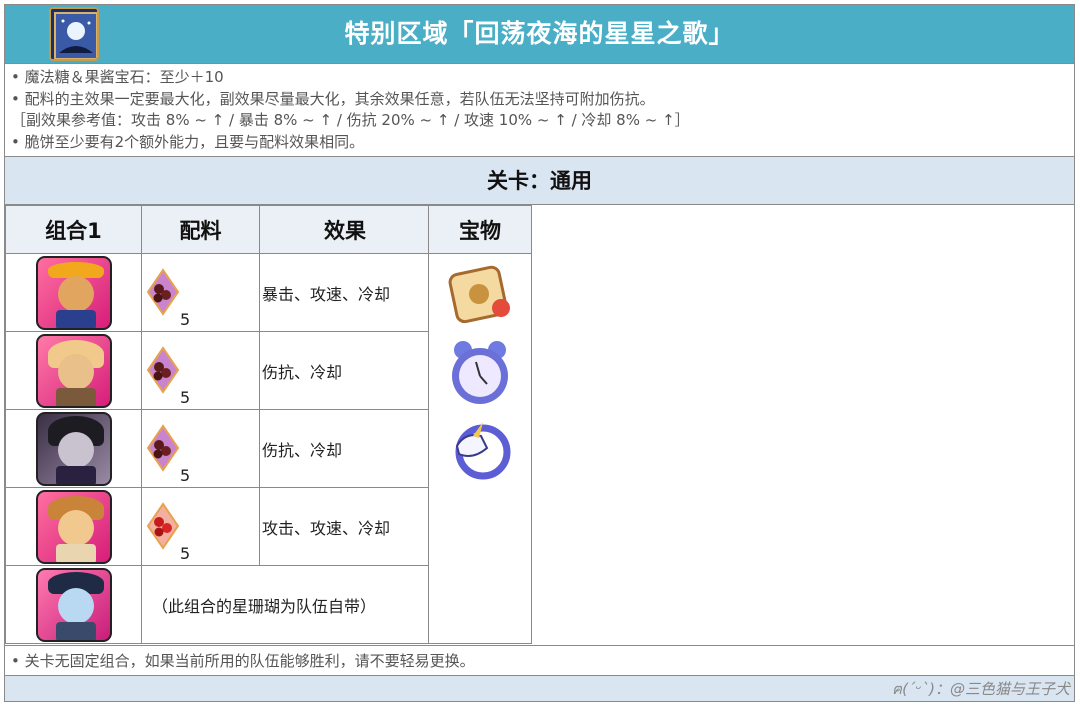 Image resolution: width=1080 pixels, height=706 pixels. I want to click on spiky-hair-cookie-avatar-icon, so click(73, 526).